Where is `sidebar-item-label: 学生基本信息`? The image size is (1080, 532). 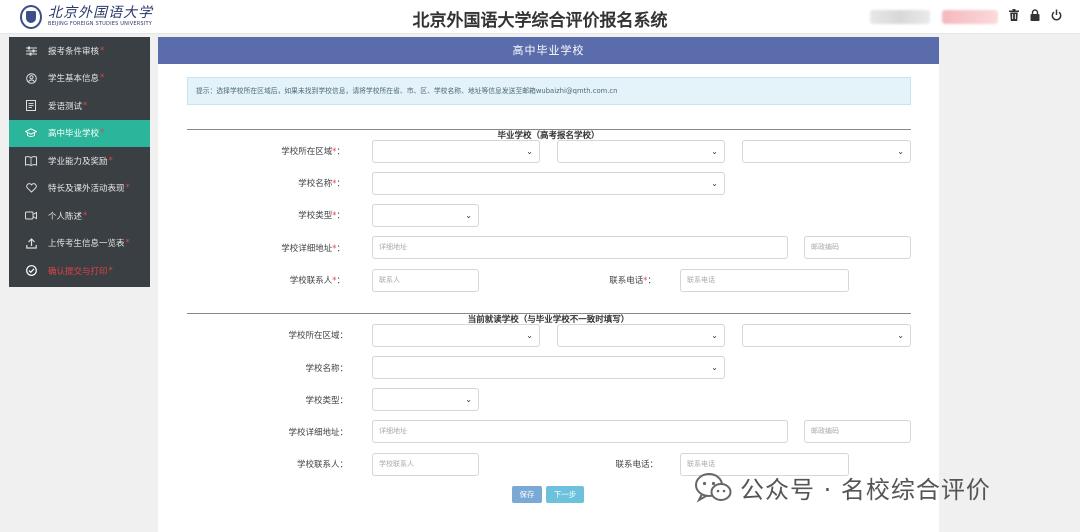 sidebar-item-label: 学生基本信息 is located at coordinates (74, 79).